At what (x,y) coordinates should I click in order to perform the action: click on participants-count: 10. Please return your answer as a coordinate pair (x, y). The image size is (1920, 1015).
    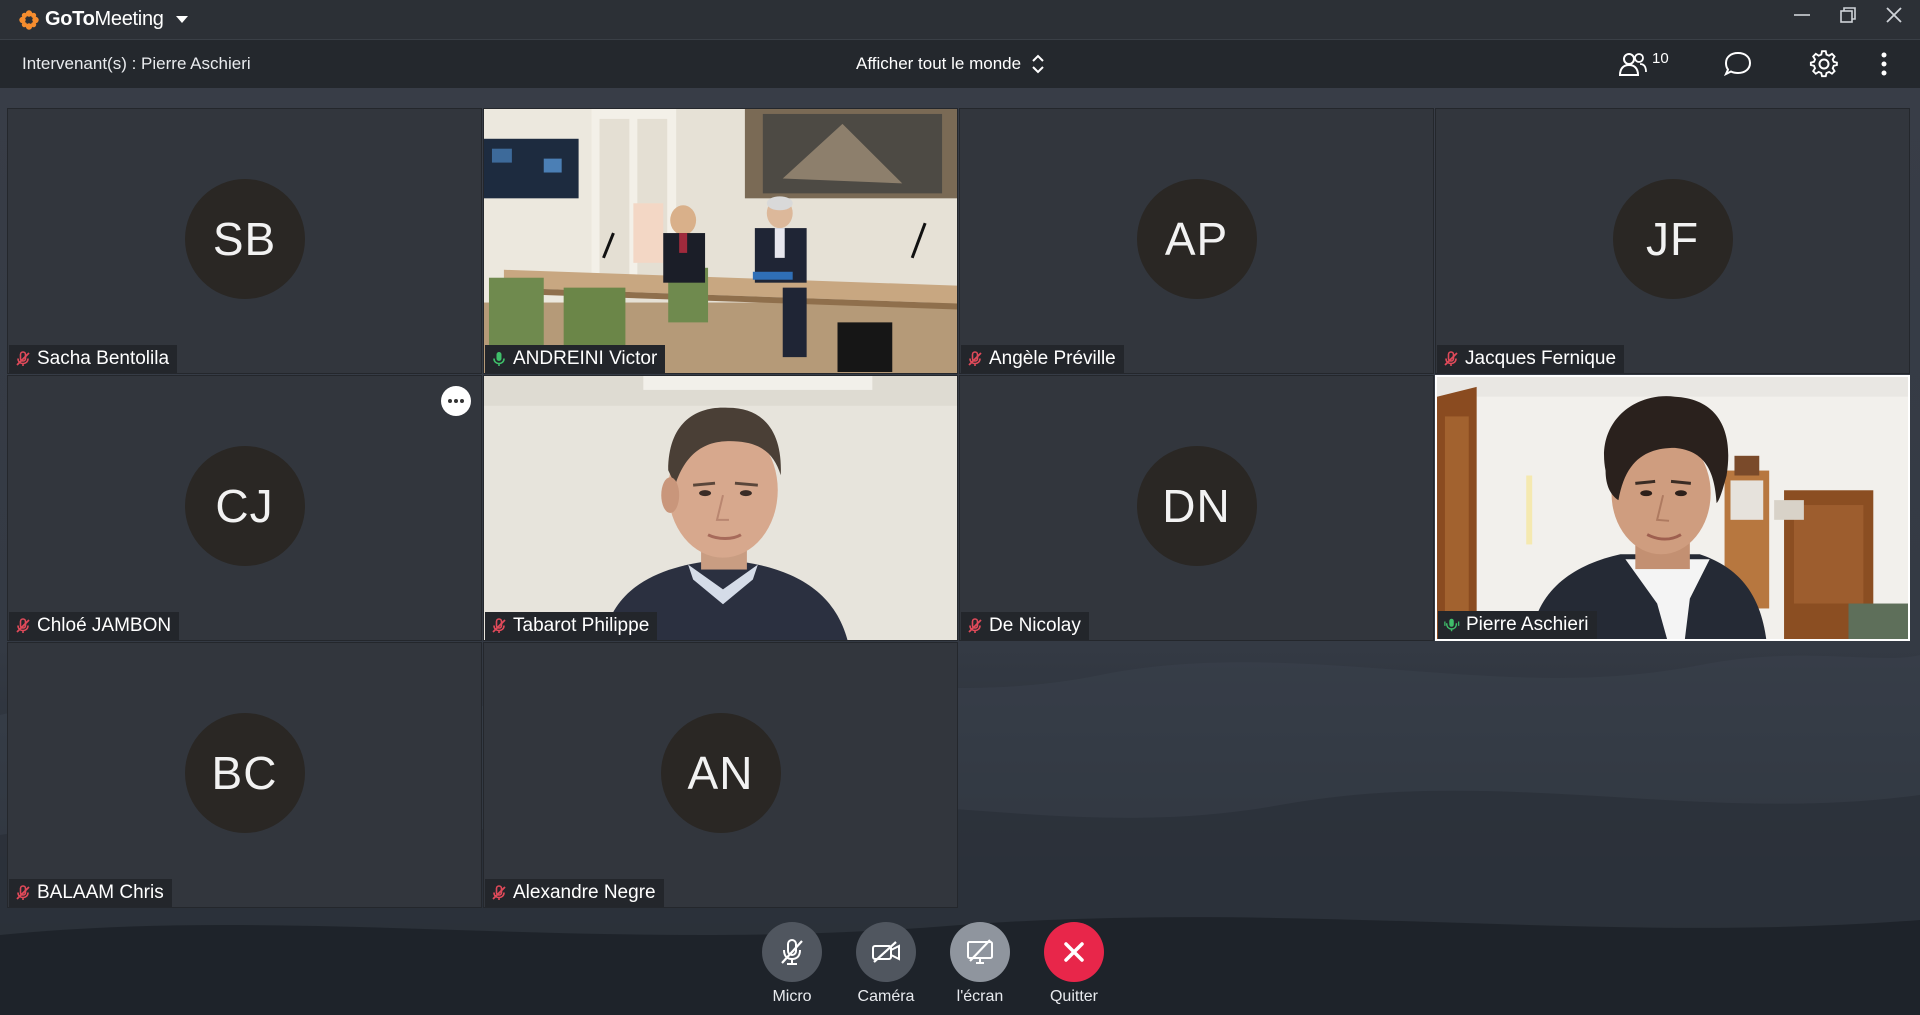
    Looking at the image, I should click on (1660, 58).